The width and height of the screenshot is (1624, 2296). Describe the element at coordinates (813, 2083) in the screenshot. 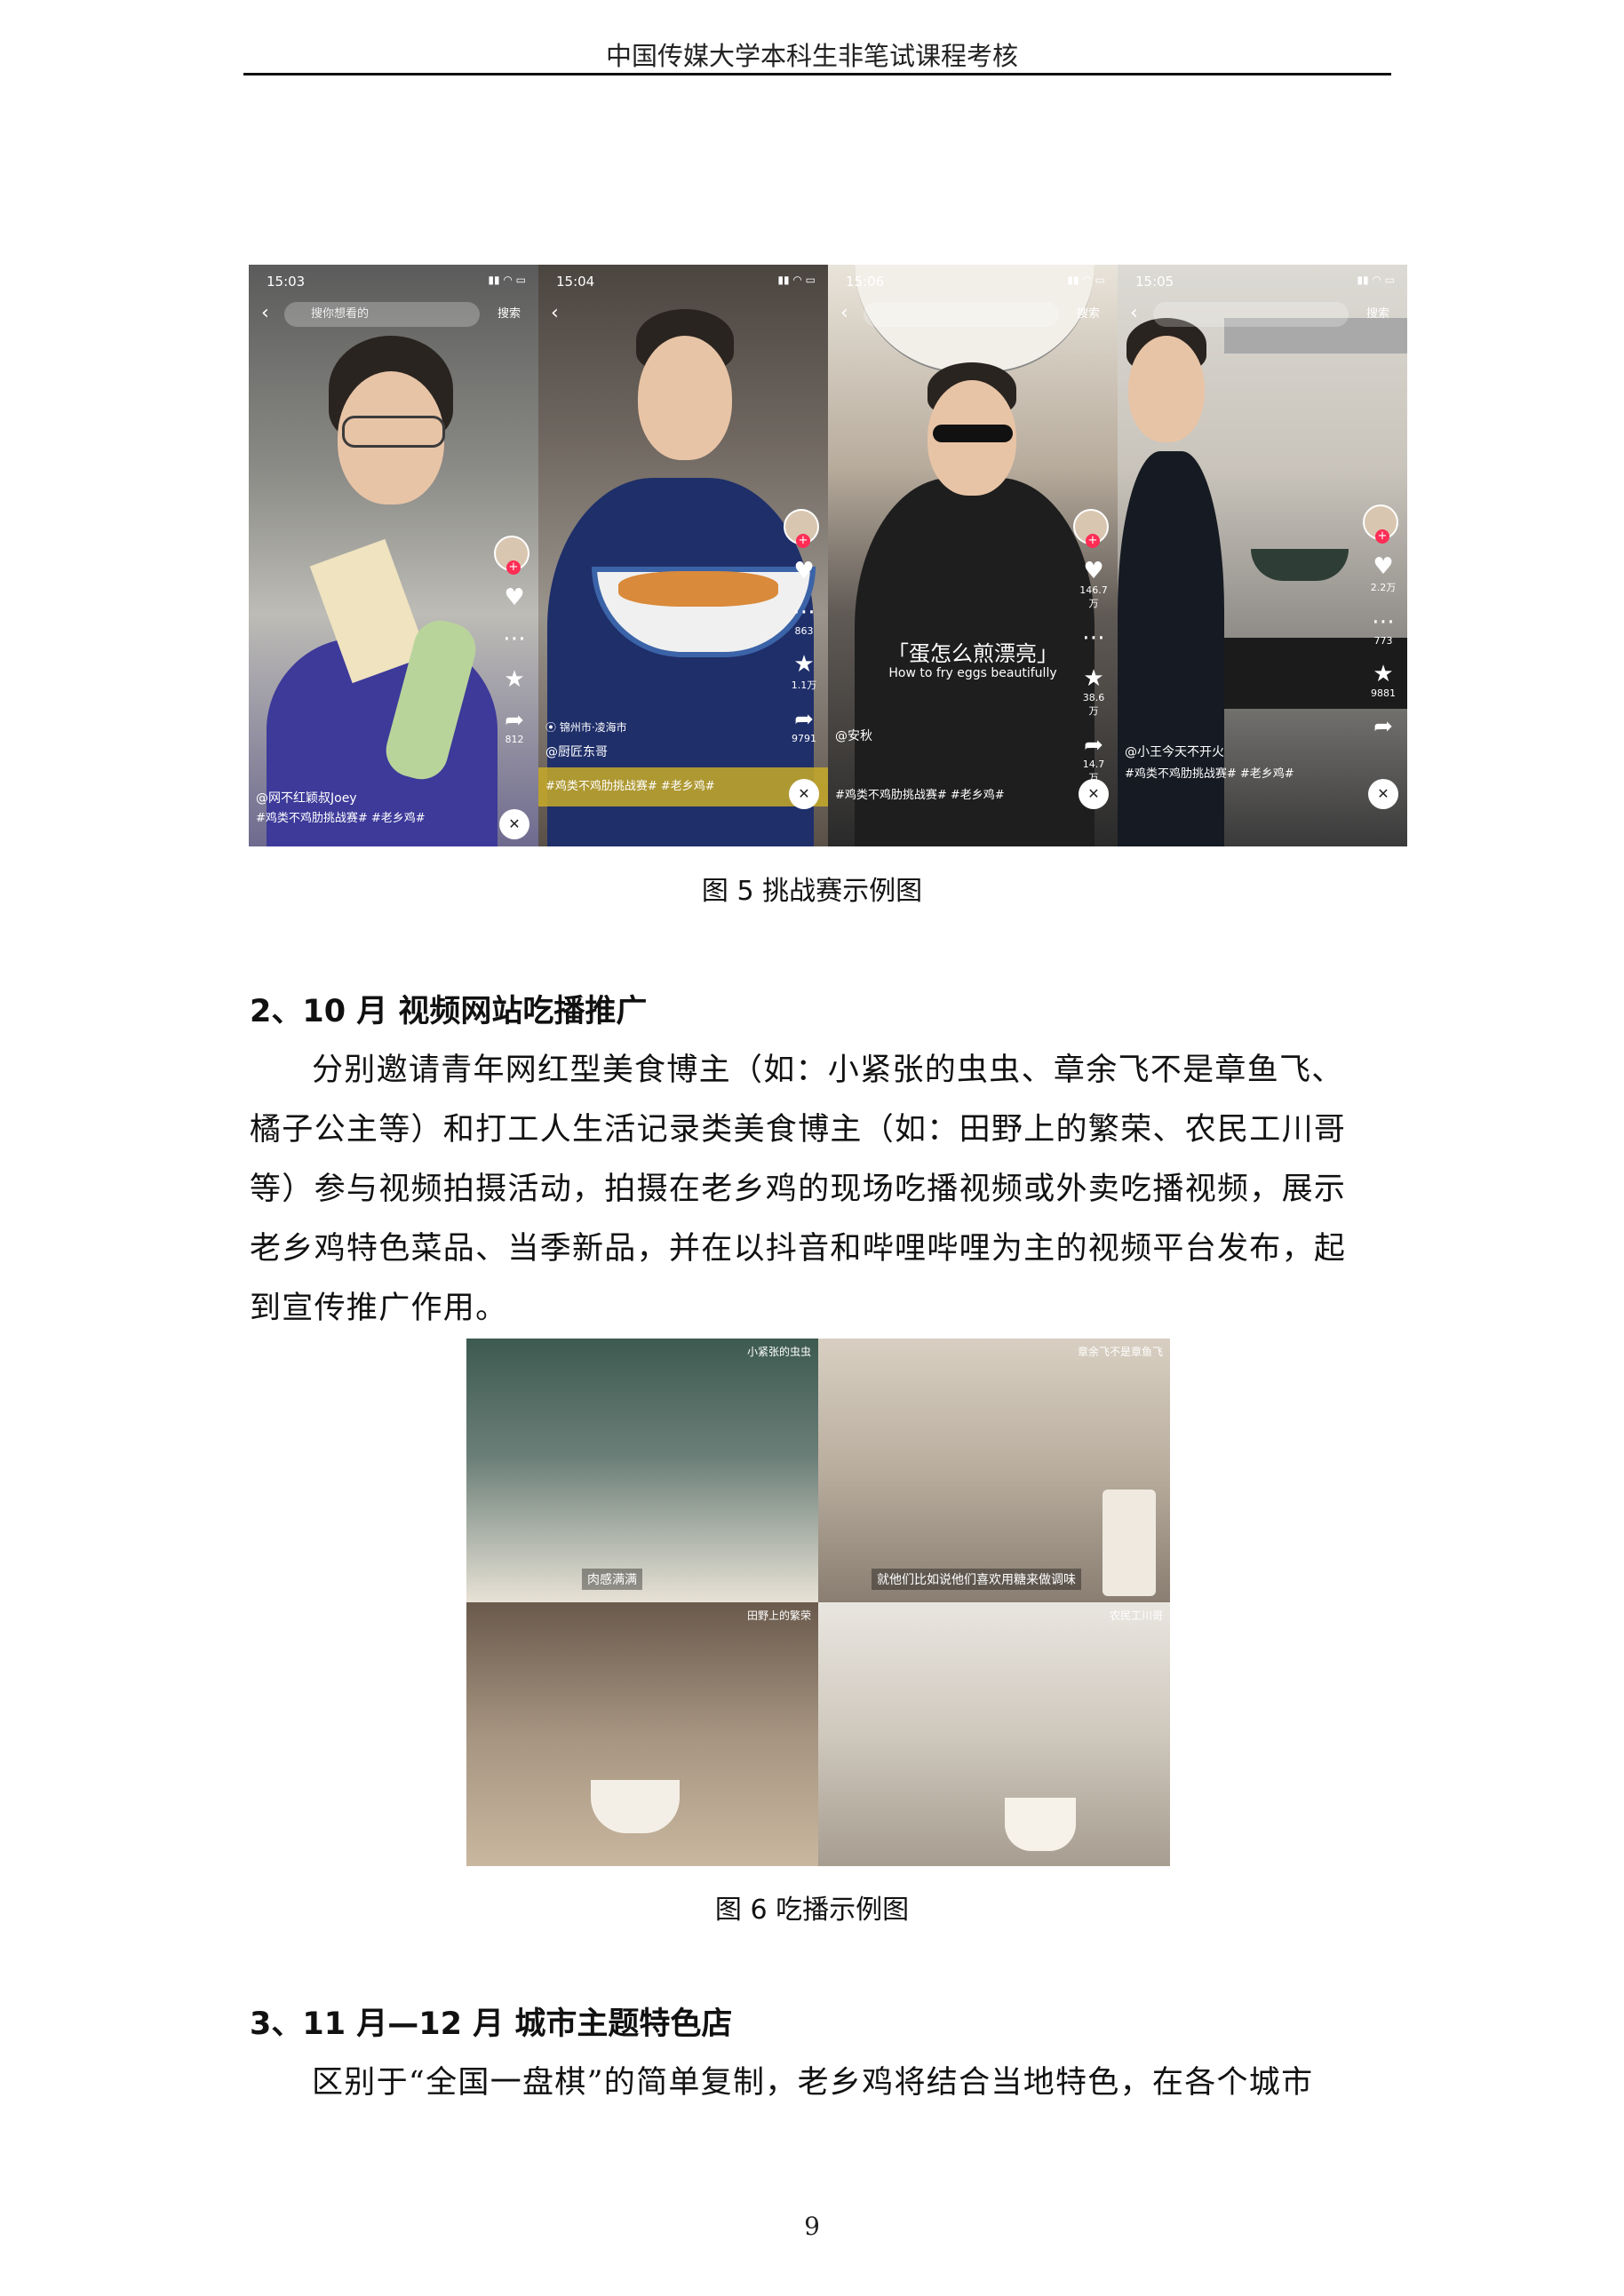

I see `paragraph-line: 区别于“全国一盘棋”的简单复制，老乡鸡将结合当地特色，在各个城市` at that location.